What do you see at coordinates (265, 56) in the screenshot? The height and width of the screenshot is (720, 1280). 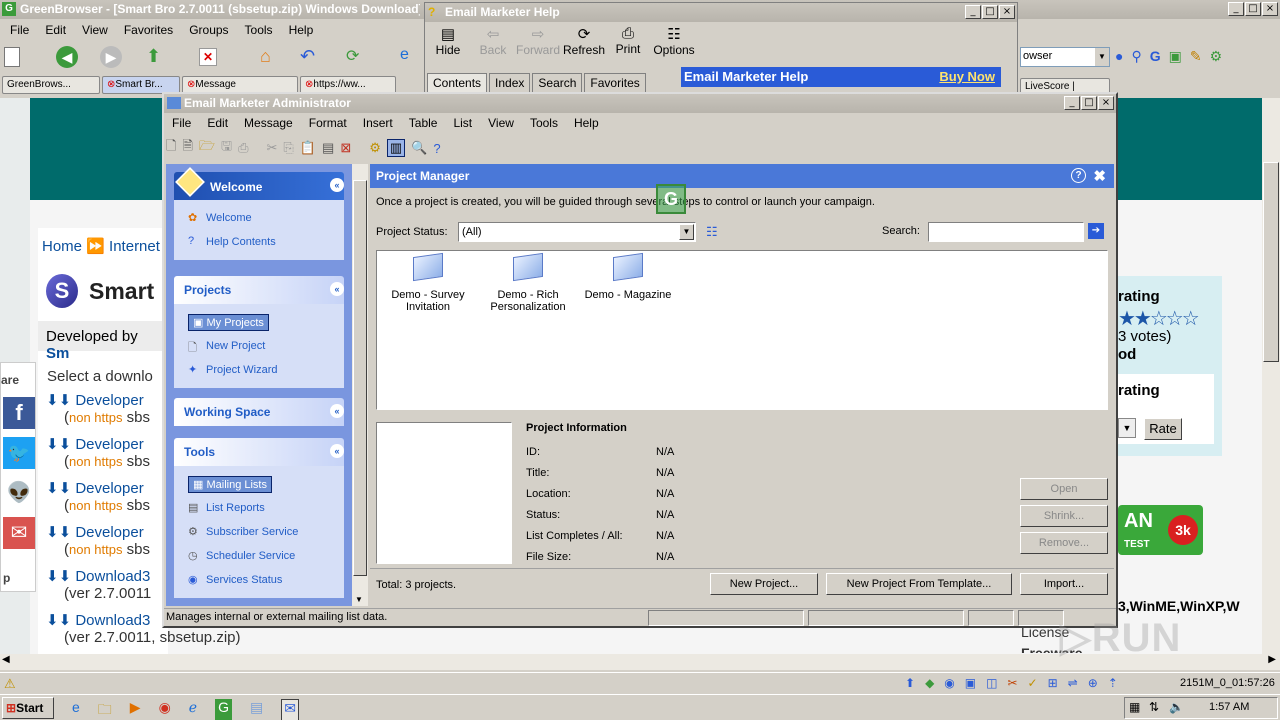 I see `home-icon: ⌂` at bounding box center [265, 56].